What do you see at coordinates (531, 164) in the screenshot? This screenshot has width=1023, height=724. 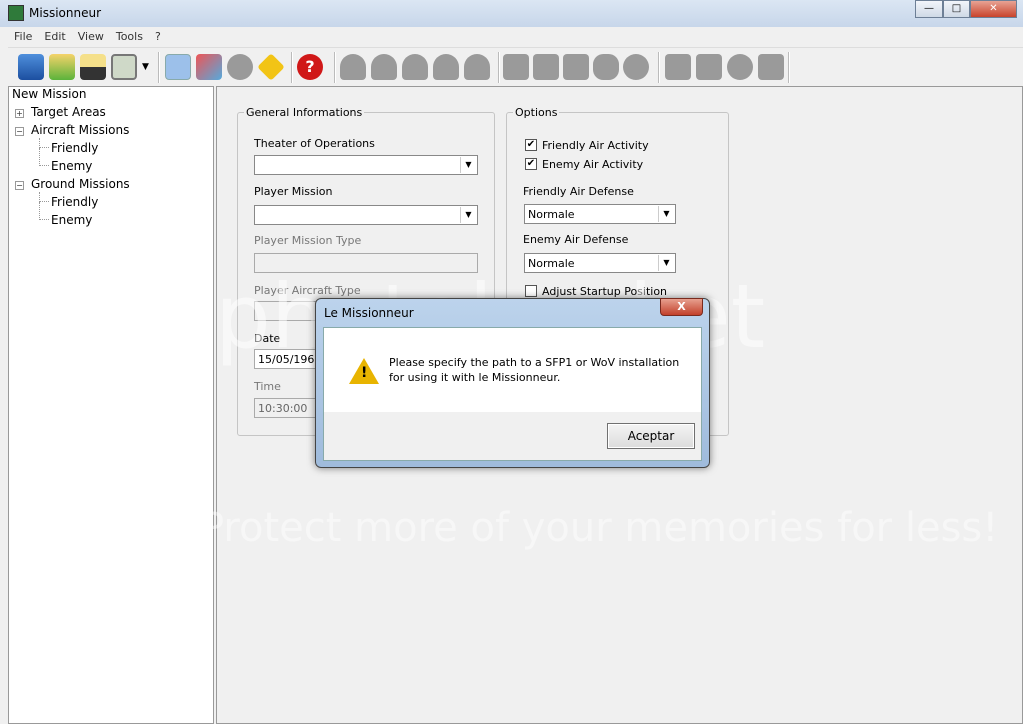 I see `enemy-air-activity-checkbox: ✔` at bounding box center [531, 164].